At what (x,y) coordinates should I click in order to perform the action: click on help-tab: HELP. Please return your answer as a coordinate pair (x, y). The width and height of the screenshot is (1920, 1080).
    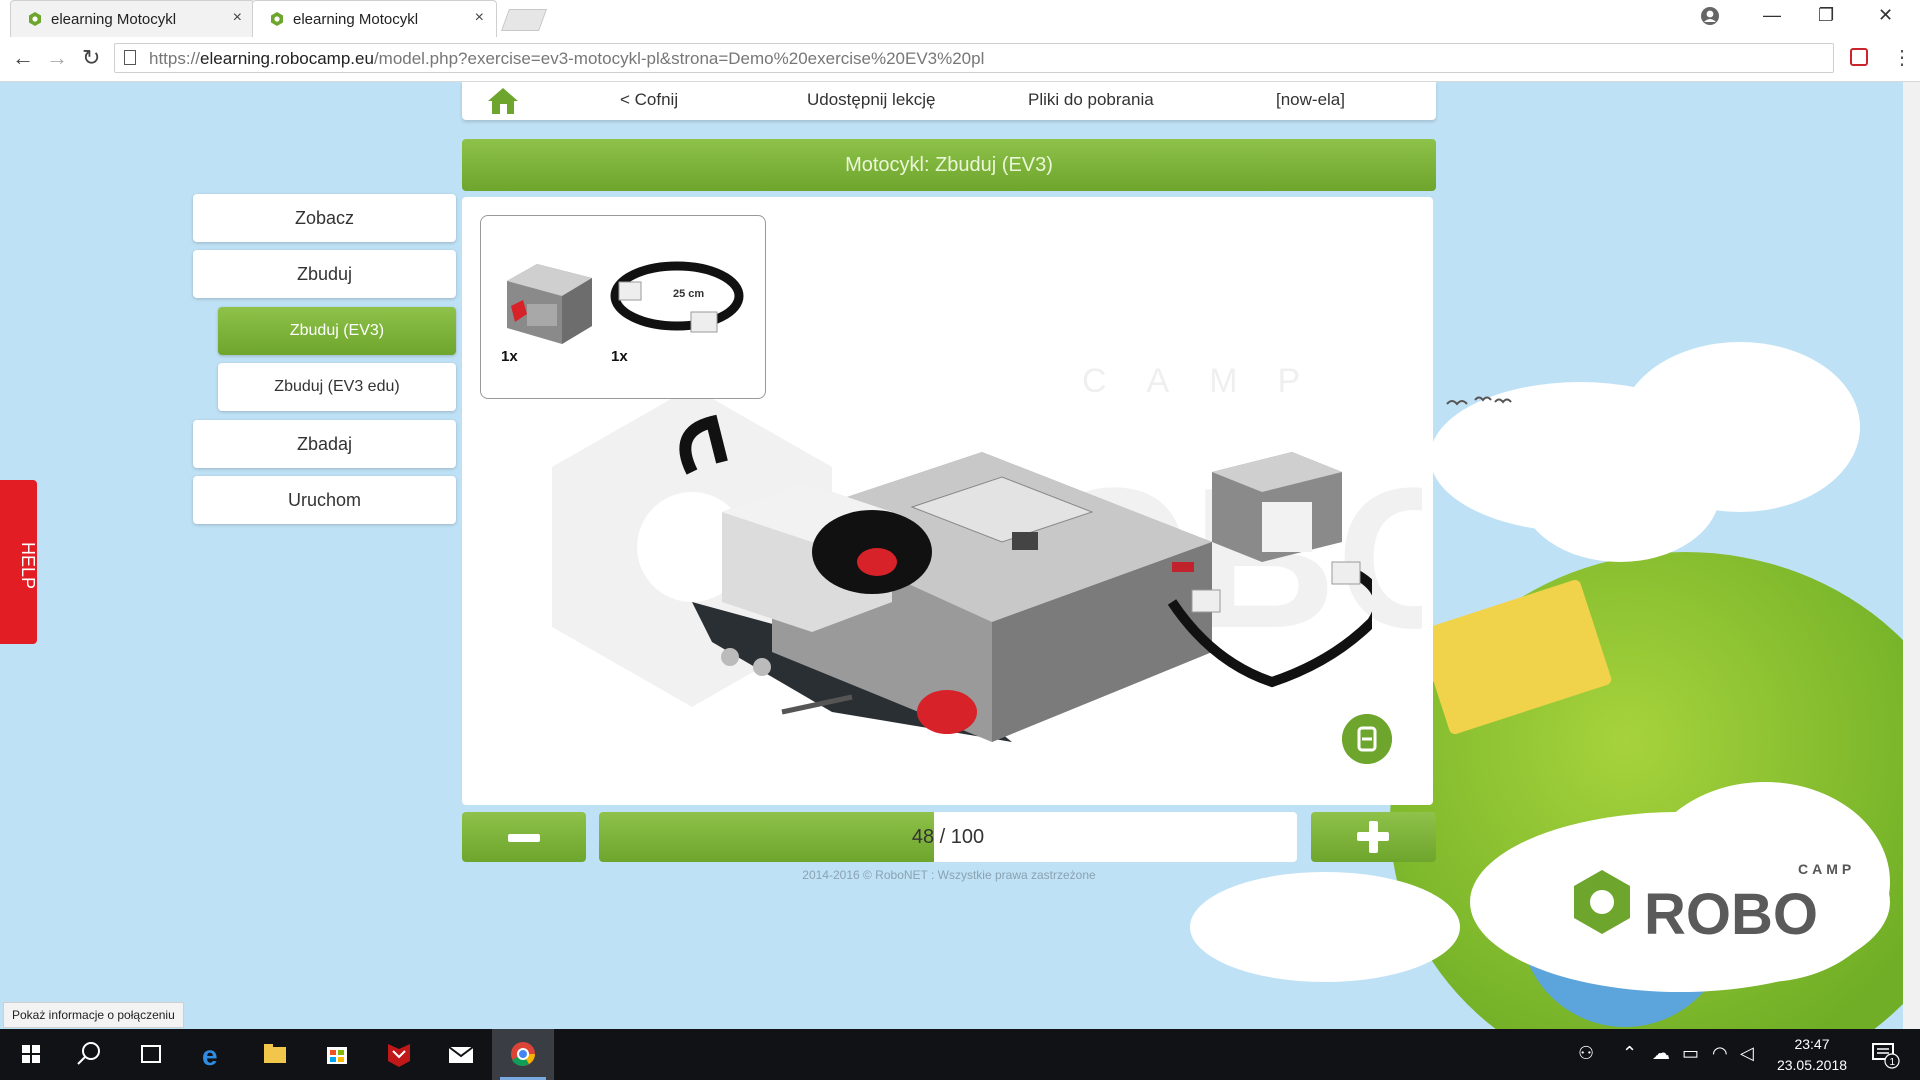
    Looking at the image, I should click on (19, 562).